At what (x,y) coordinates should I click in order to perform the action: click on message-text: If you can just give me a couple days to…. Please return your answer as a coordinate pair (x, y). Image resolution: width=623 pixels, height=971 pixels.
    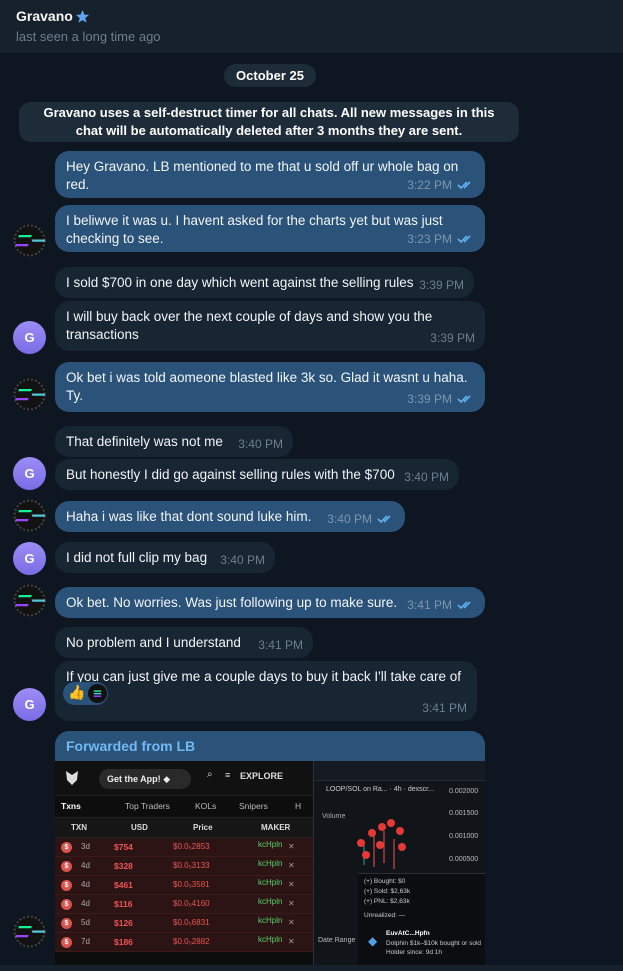
    Looking at the image, I should click on (264, 685).